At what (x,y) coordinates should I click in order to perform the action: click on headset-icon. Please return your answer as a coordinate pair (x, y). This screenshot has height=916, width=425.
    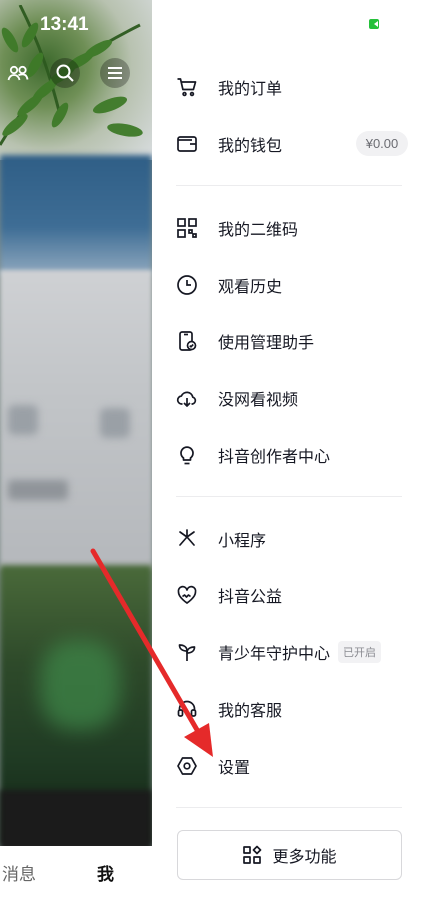
    Looking at the image, I should click on (187, 709).